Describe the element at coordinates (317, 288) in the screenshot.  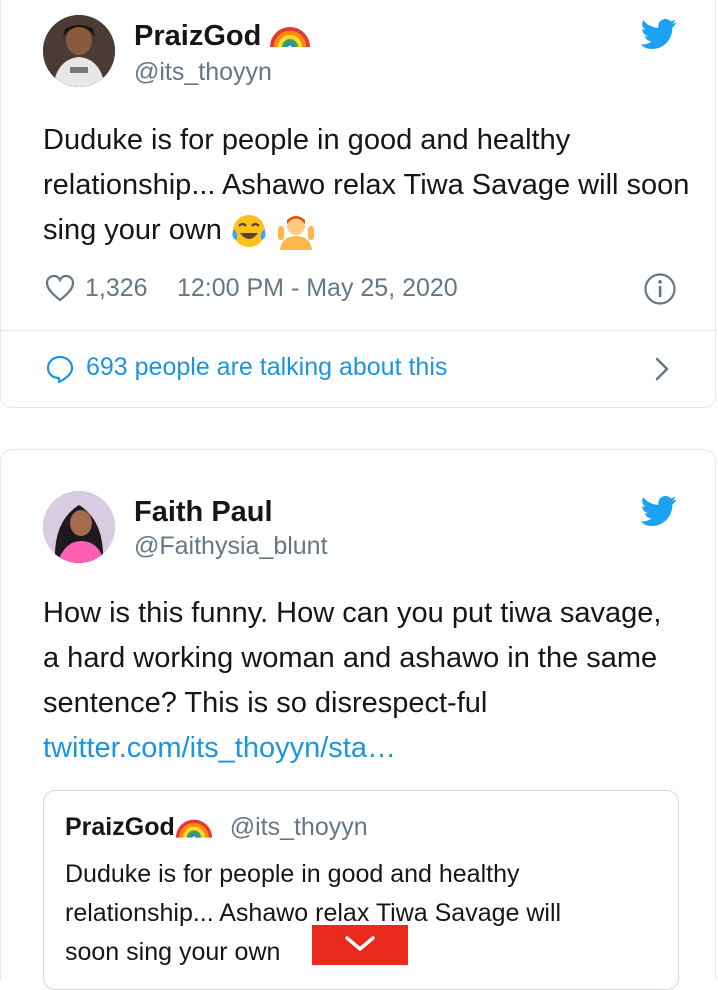
I see `timestamp: 12:00 PM - May 25, 2020` at that location.